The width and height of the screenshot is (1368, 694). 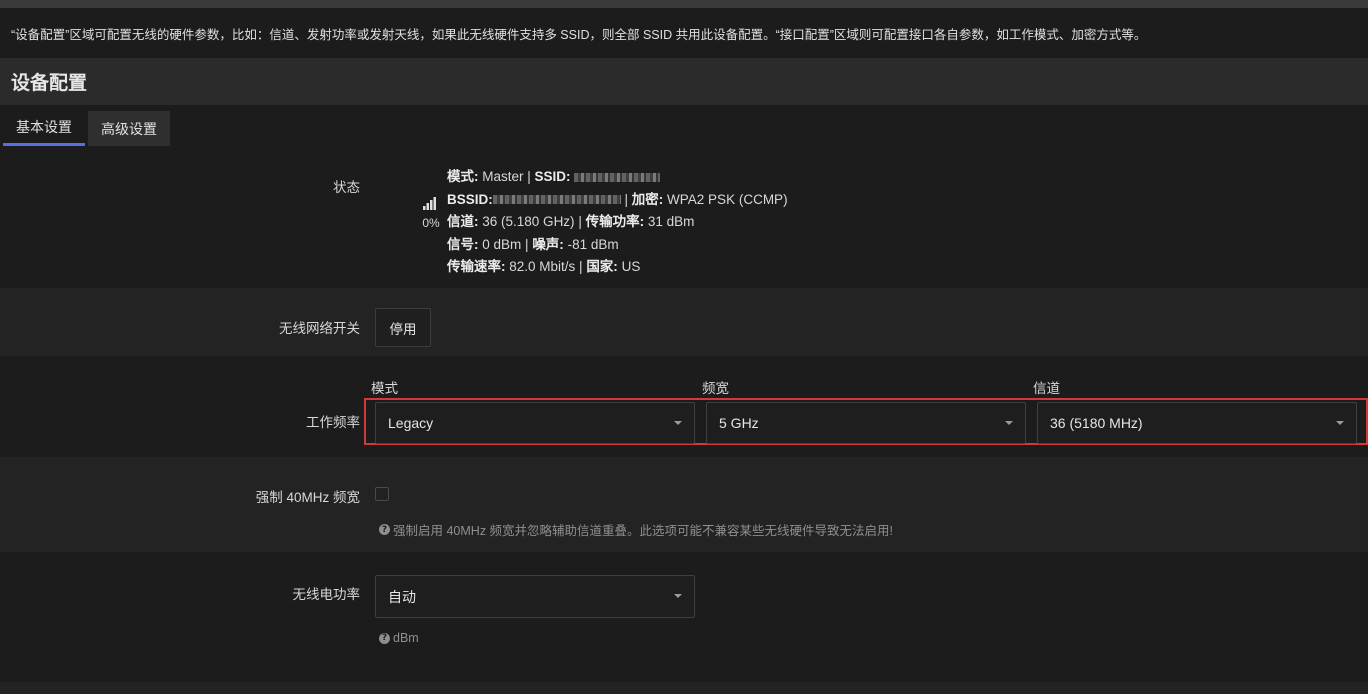 I want to click on width-column-label: 频宽, so click(x=715, y=388).